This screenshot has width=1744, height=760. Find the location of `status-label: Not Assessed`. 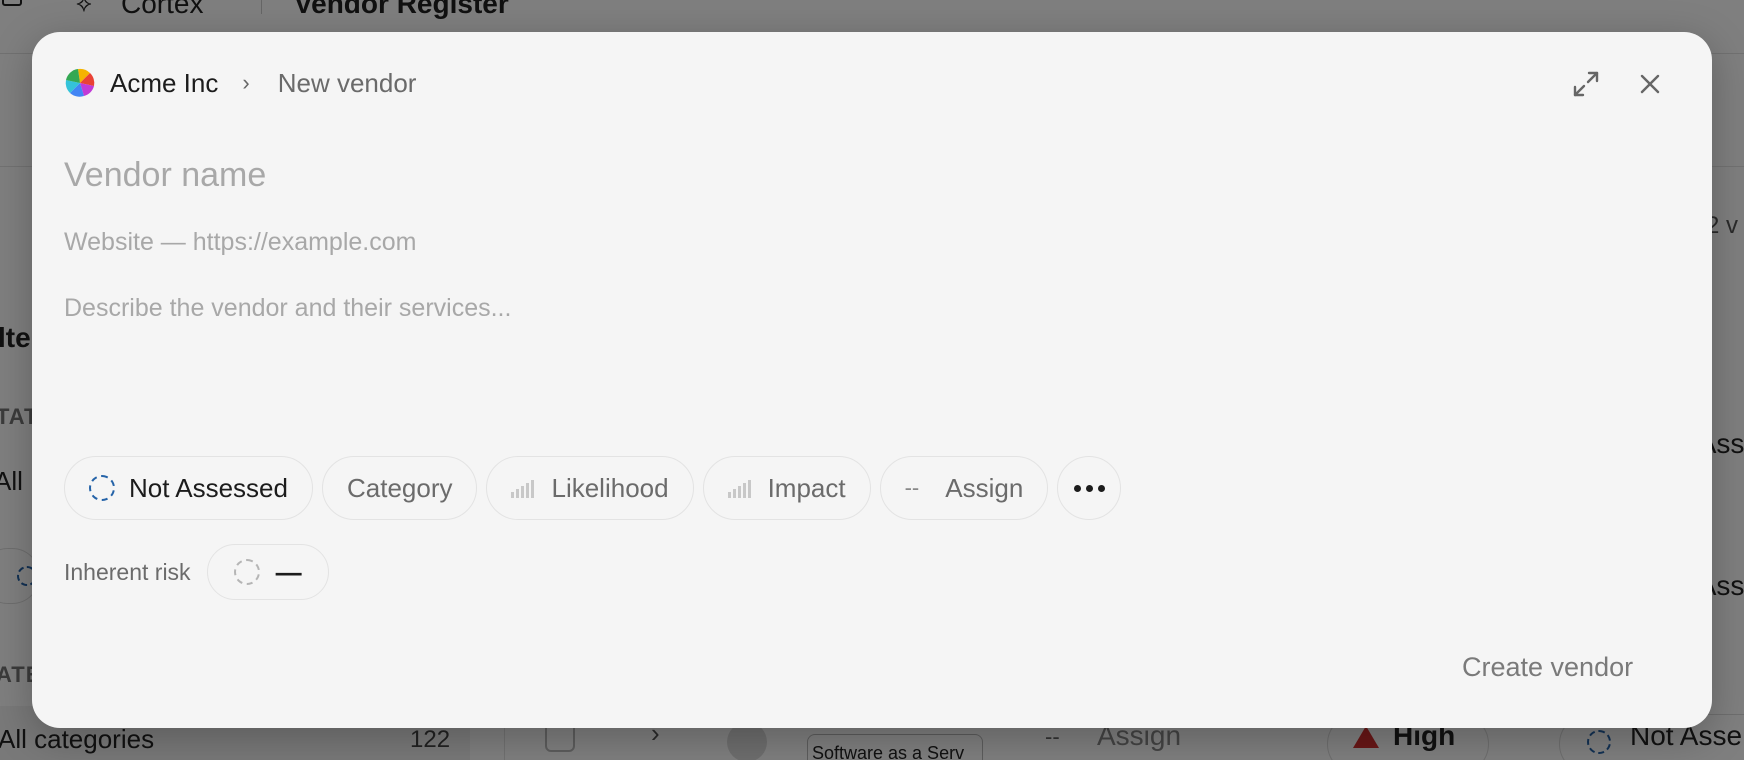

status-label: Not Assessed is located at coordinates (208, 487).